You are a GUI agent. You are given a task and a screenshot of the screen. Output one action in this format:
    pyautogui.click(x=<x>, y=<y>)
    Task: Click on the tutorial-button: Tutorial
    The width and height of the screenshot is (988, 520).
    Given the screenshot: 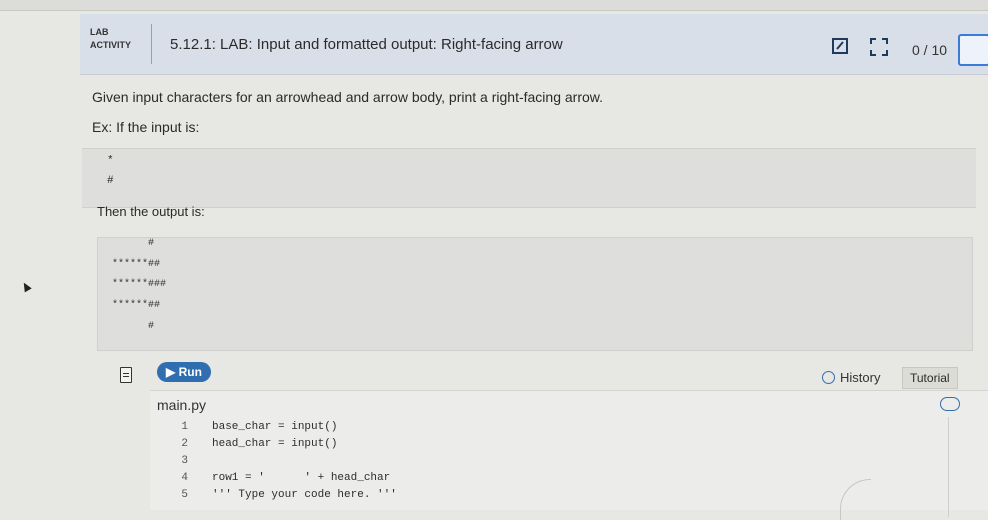 What is the action you would take?
    pyautogui.click(x=930, y=378)
    